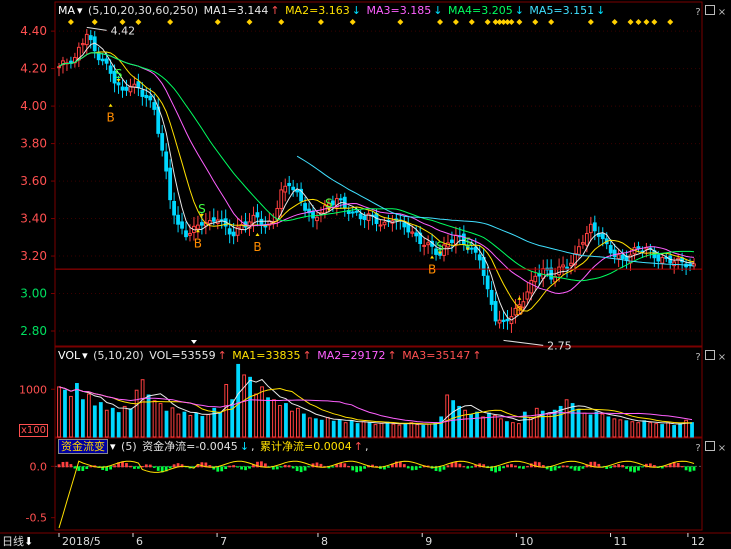 This screenshot has height=549, width=731. Describe the element at coordinates (83, 446) in the screenshot. I see `flow-indicator-label: 资金流变` at that location.